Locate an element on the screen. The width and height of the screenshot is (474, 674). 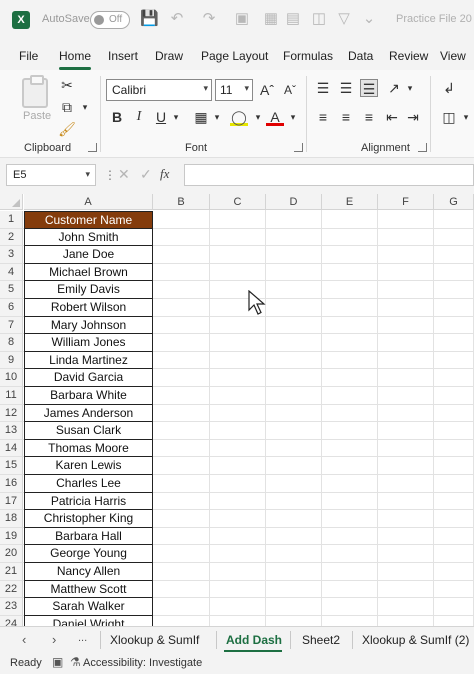
decrease-indent-icon: ⇤ is located at coordinates (392, 117).